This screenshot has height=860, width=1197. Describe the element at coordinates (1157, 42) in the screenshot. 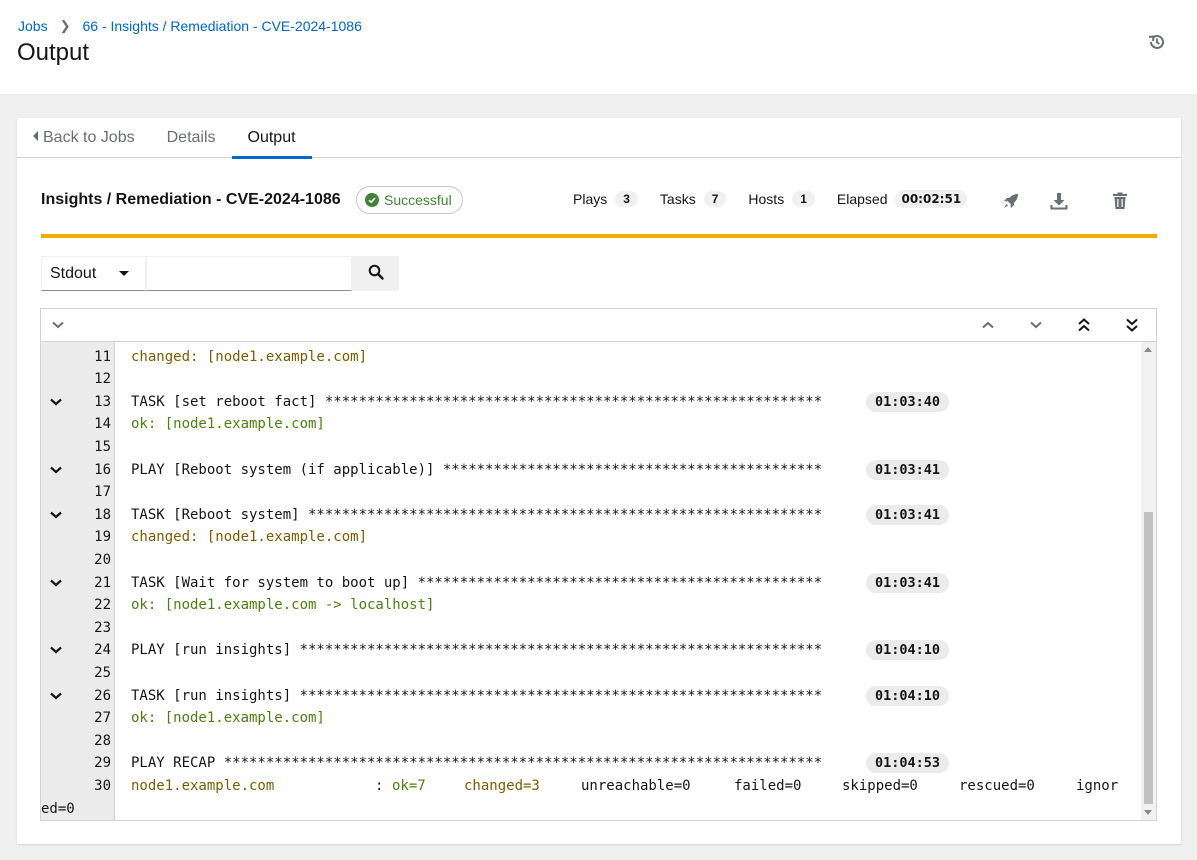

I see `history-icon` at that location.